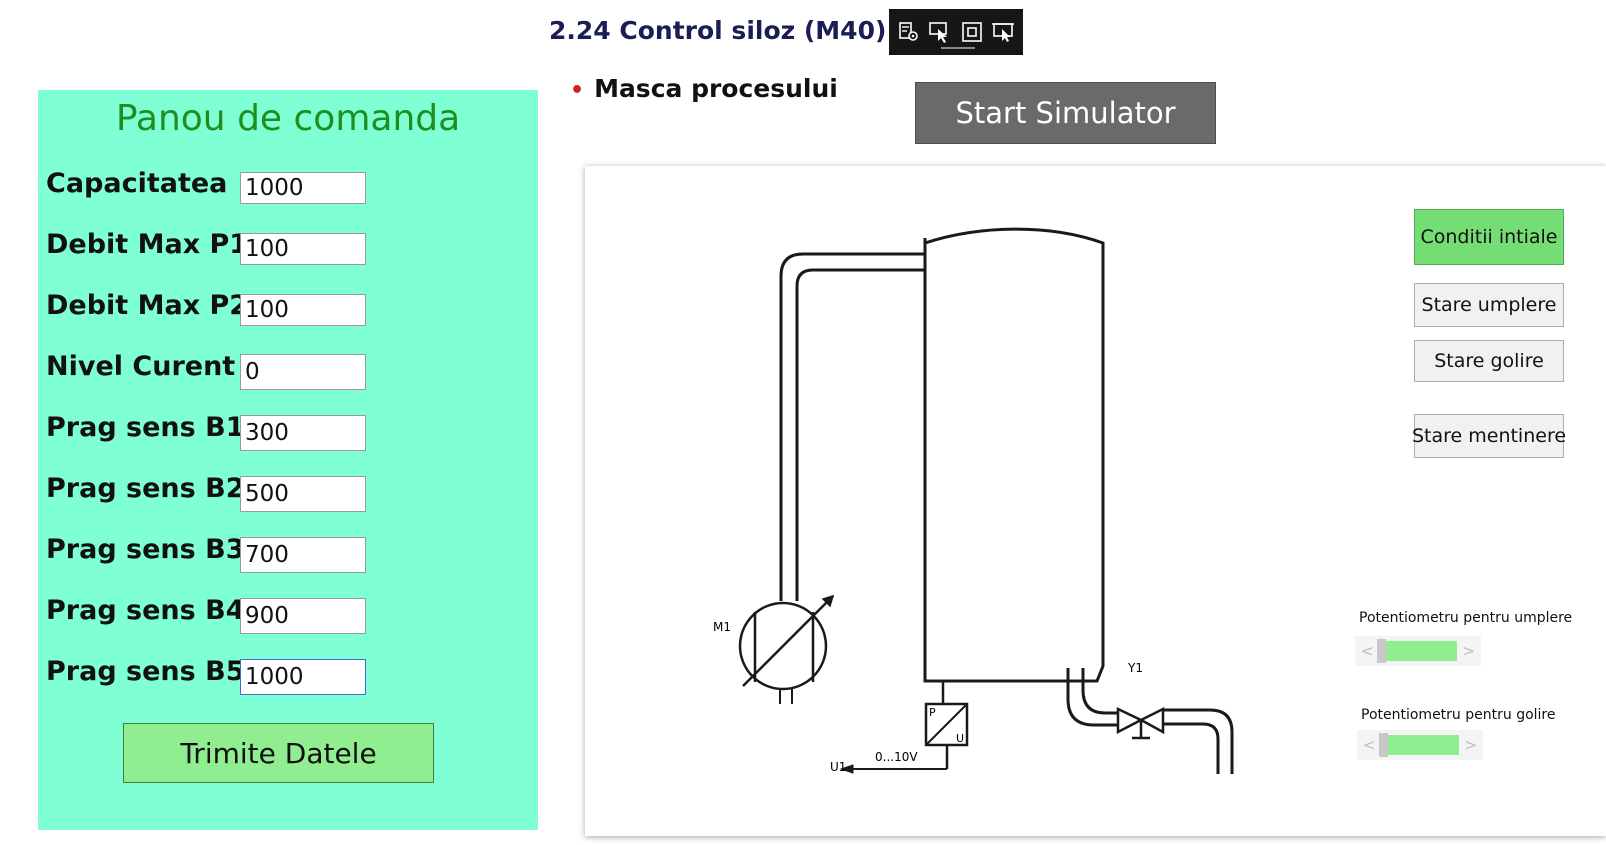 The width and height of the screenshot is (1606, 845). What do you see at coordinates (145, 427) in the screenshot?
I see `field-label-prag-sens-b1: Prag sens B1` at bounding box center [145, 427].